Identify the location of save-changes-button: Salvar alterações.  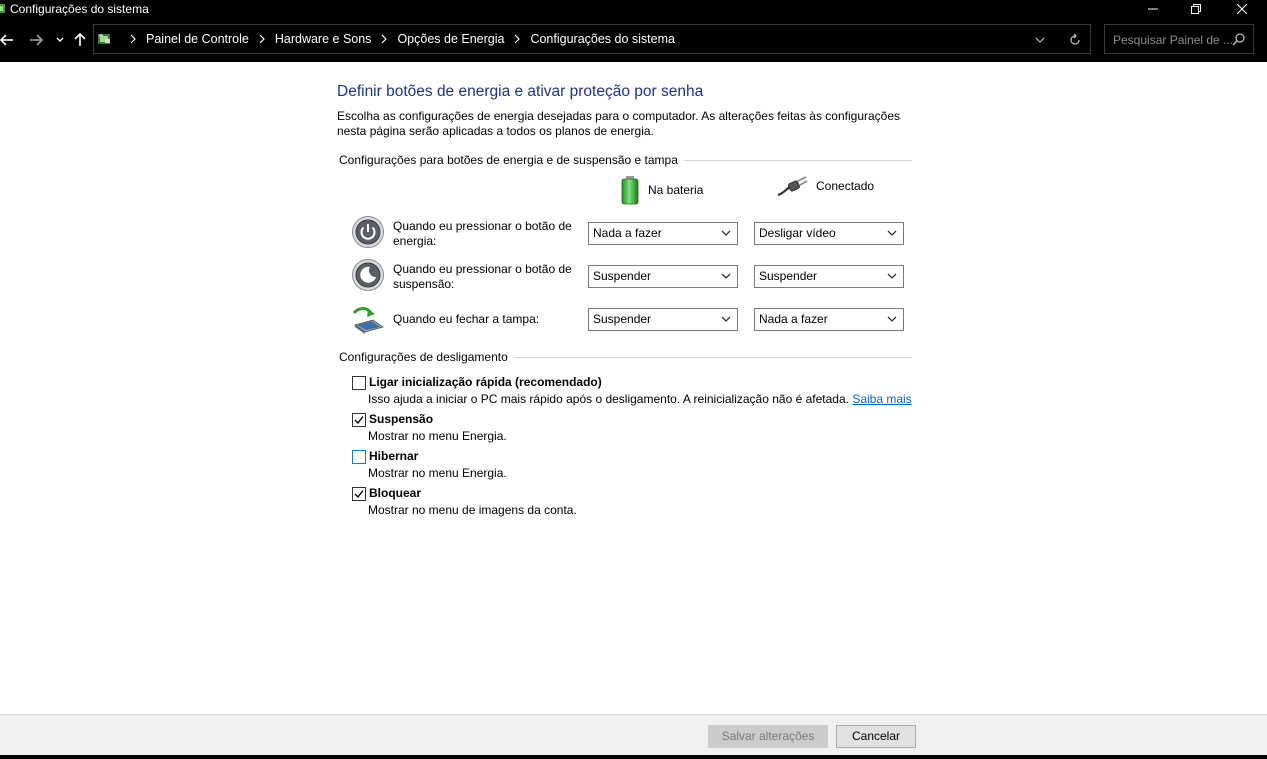
(768, 736).